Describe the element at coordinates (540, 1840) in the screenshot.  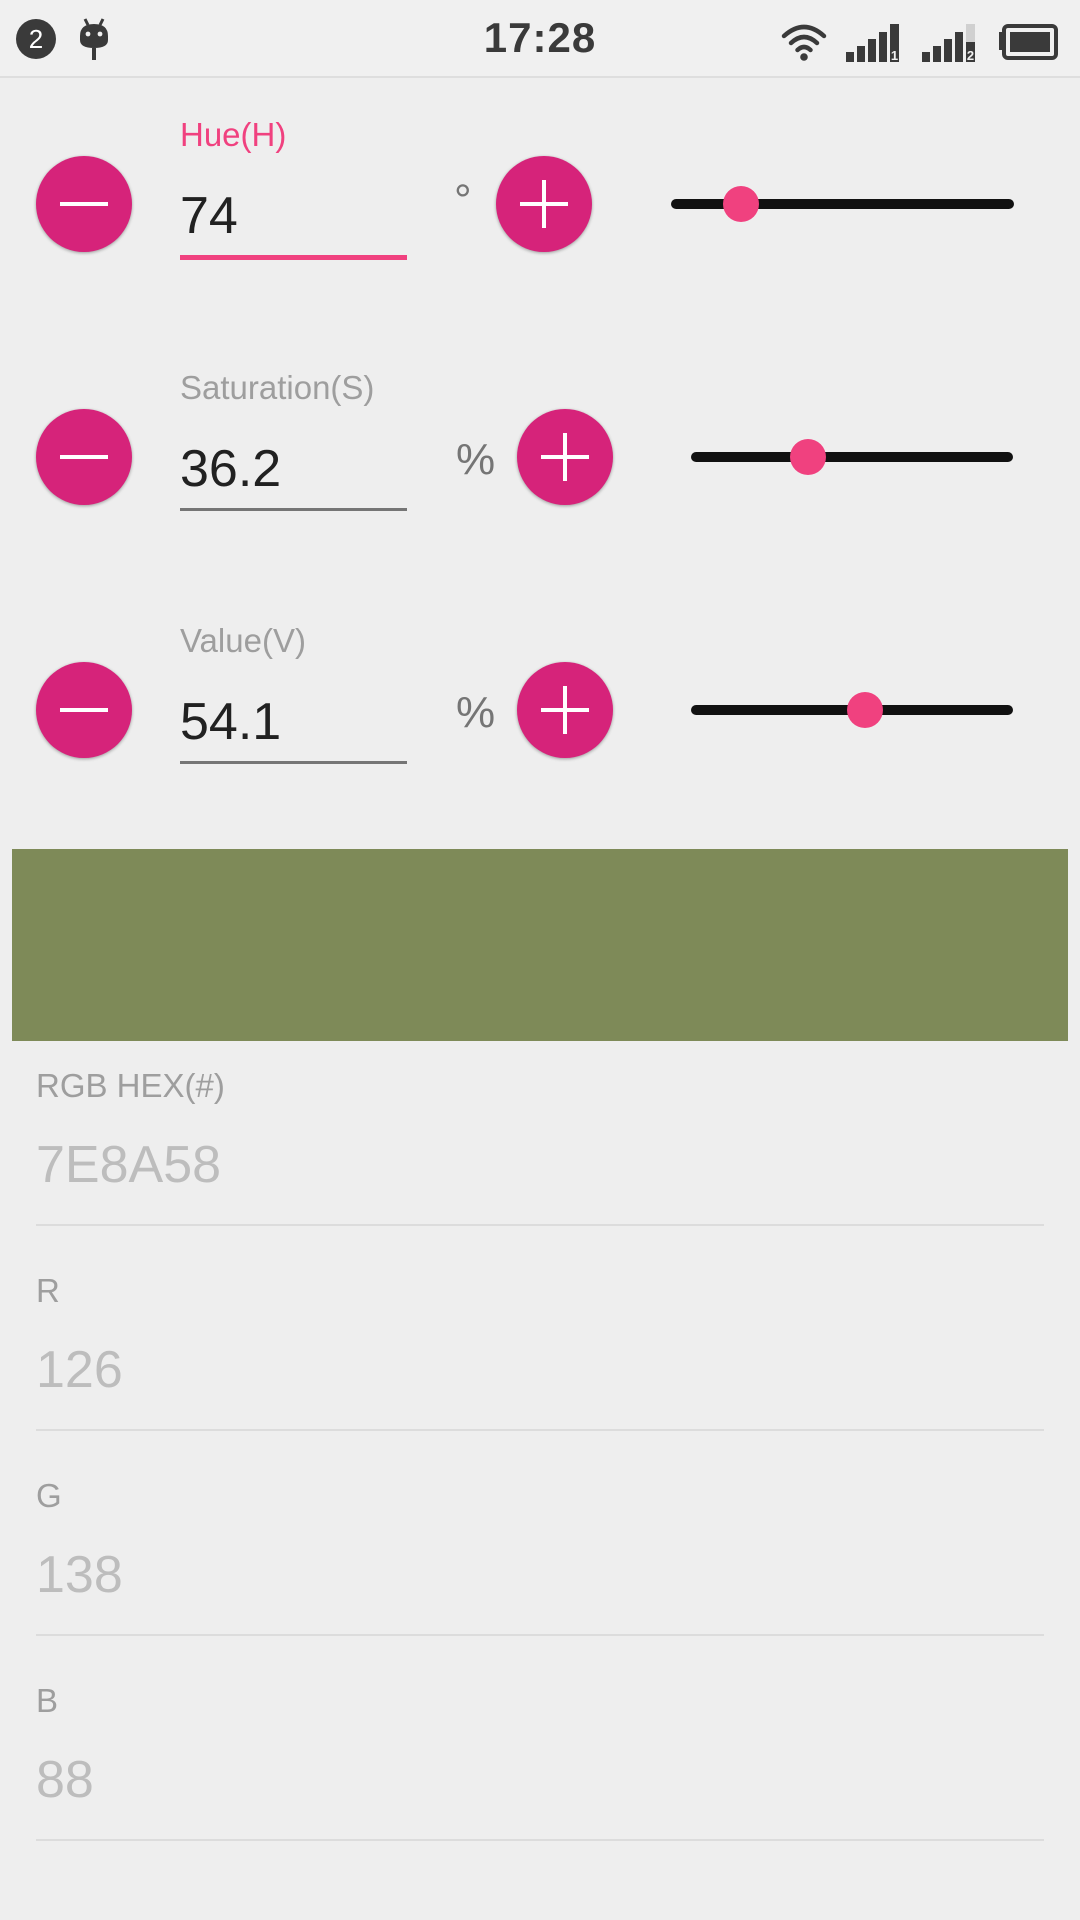
I see `blue-underline` at that location.